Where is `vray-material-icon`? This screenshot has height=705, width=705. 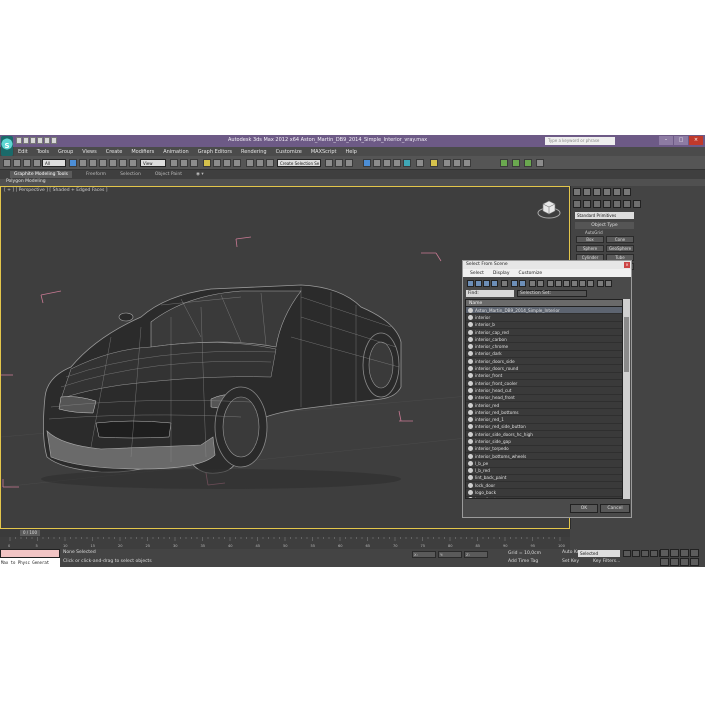
vray-material-icon is located at coordinates (528, 163).